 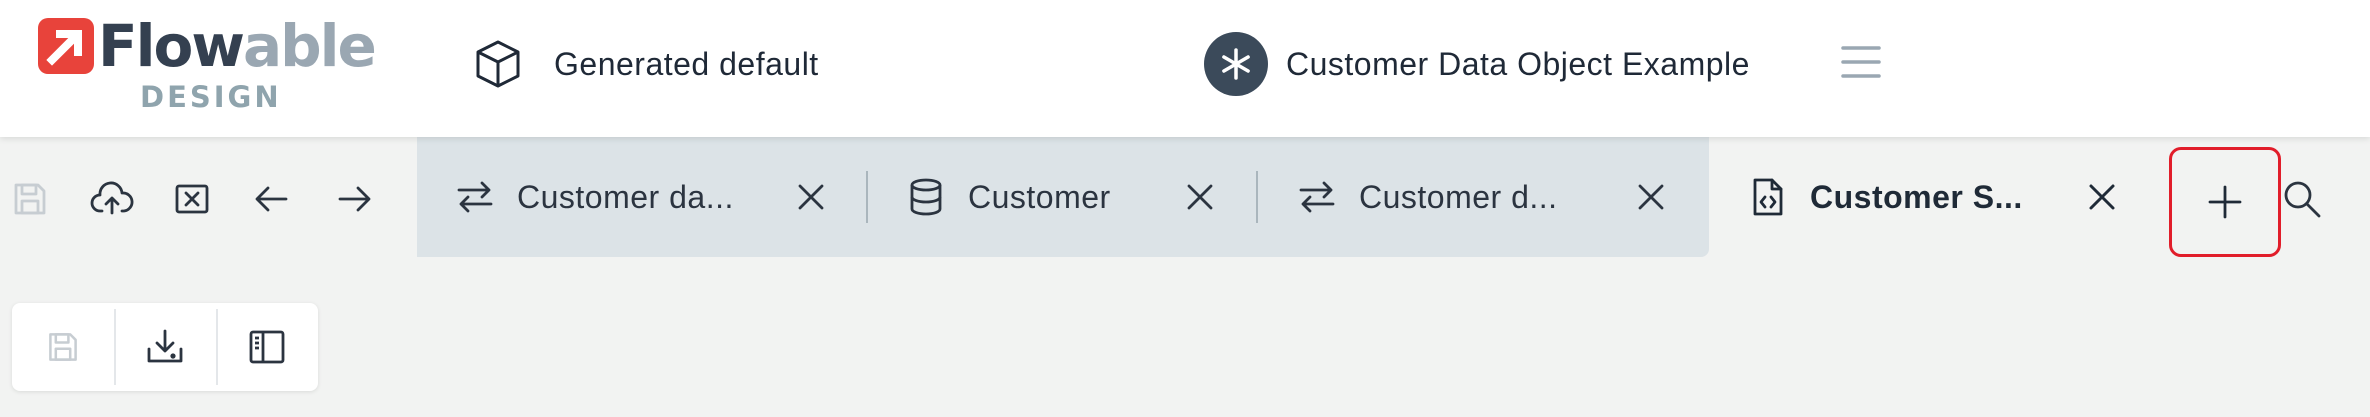 I want to click on download-icon, so click(x=165, y=346).